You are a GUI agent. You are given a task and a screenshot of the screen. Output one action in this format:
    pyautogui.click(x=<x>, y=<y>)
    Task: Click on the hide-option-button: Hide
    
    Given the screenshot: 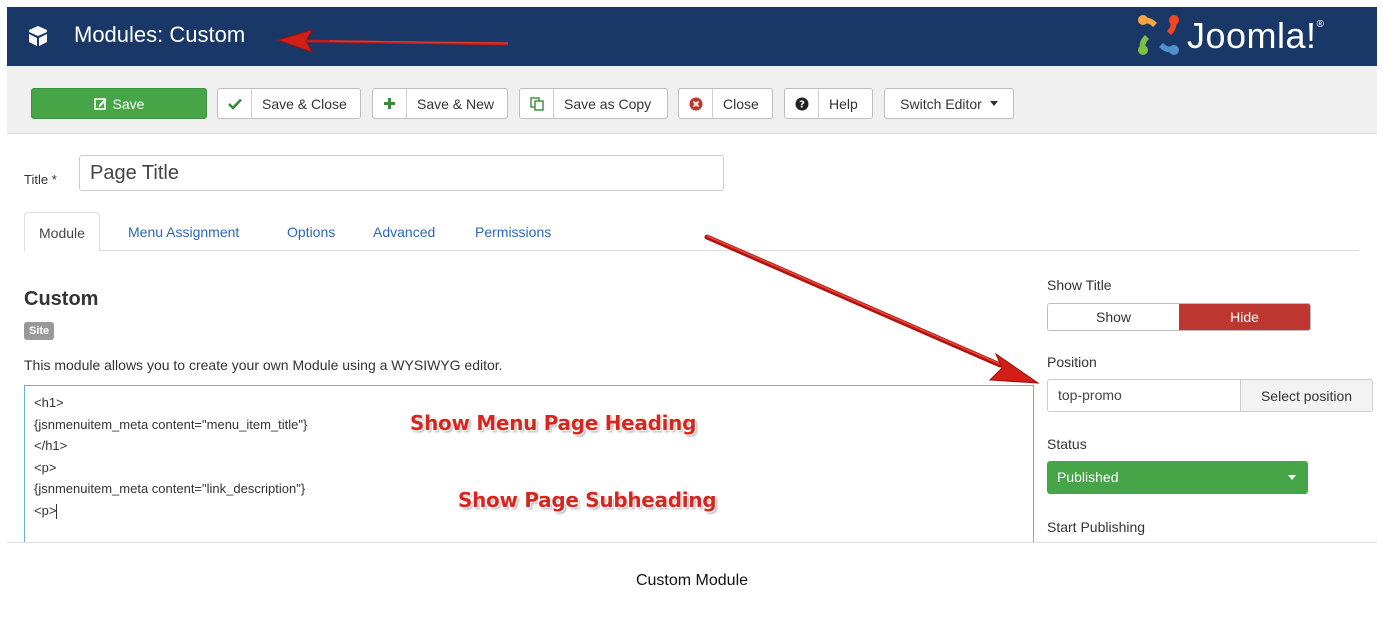 What is the action you would take?
    pyautogui.click(x=1244, y=317)
    